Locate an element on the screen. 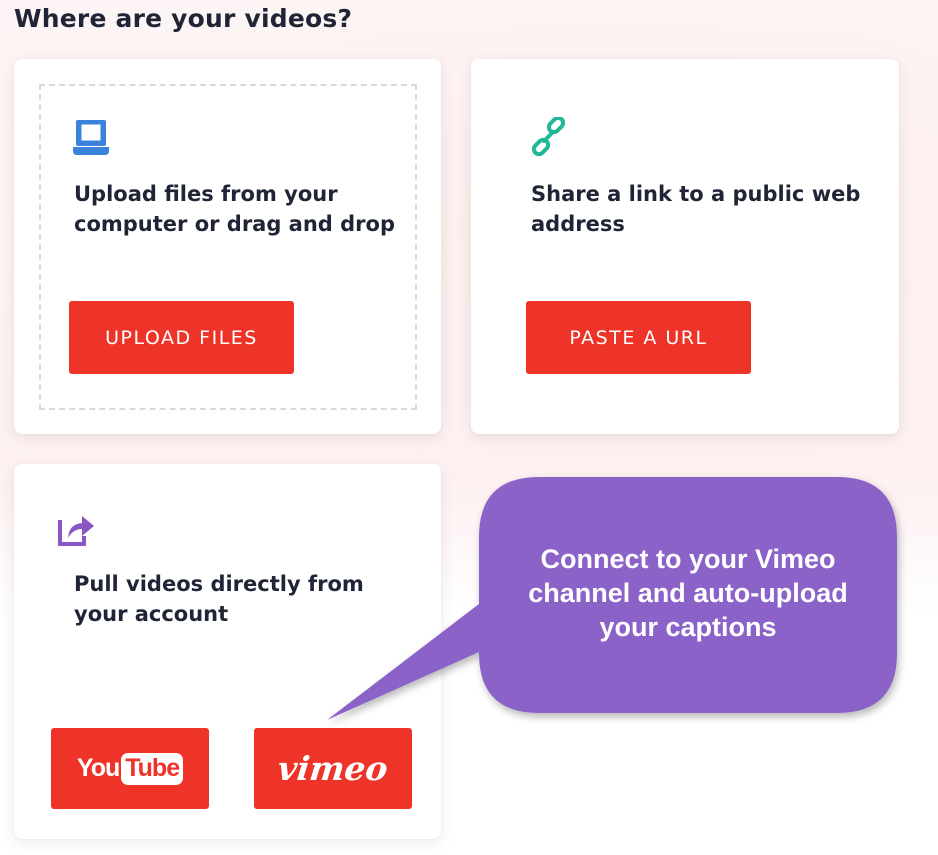 This screenshot has height=855, width=938. youtube-logo-tube: Tube is located at coordinates (152, 768).